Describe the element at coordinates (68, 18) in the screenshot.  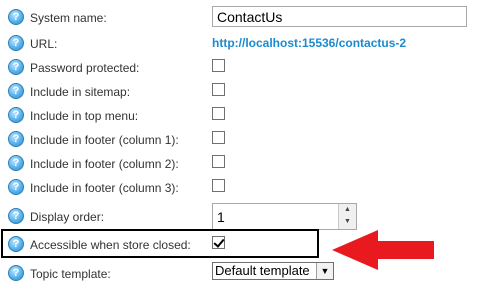
I see `system-name-label: System name:` at that location.